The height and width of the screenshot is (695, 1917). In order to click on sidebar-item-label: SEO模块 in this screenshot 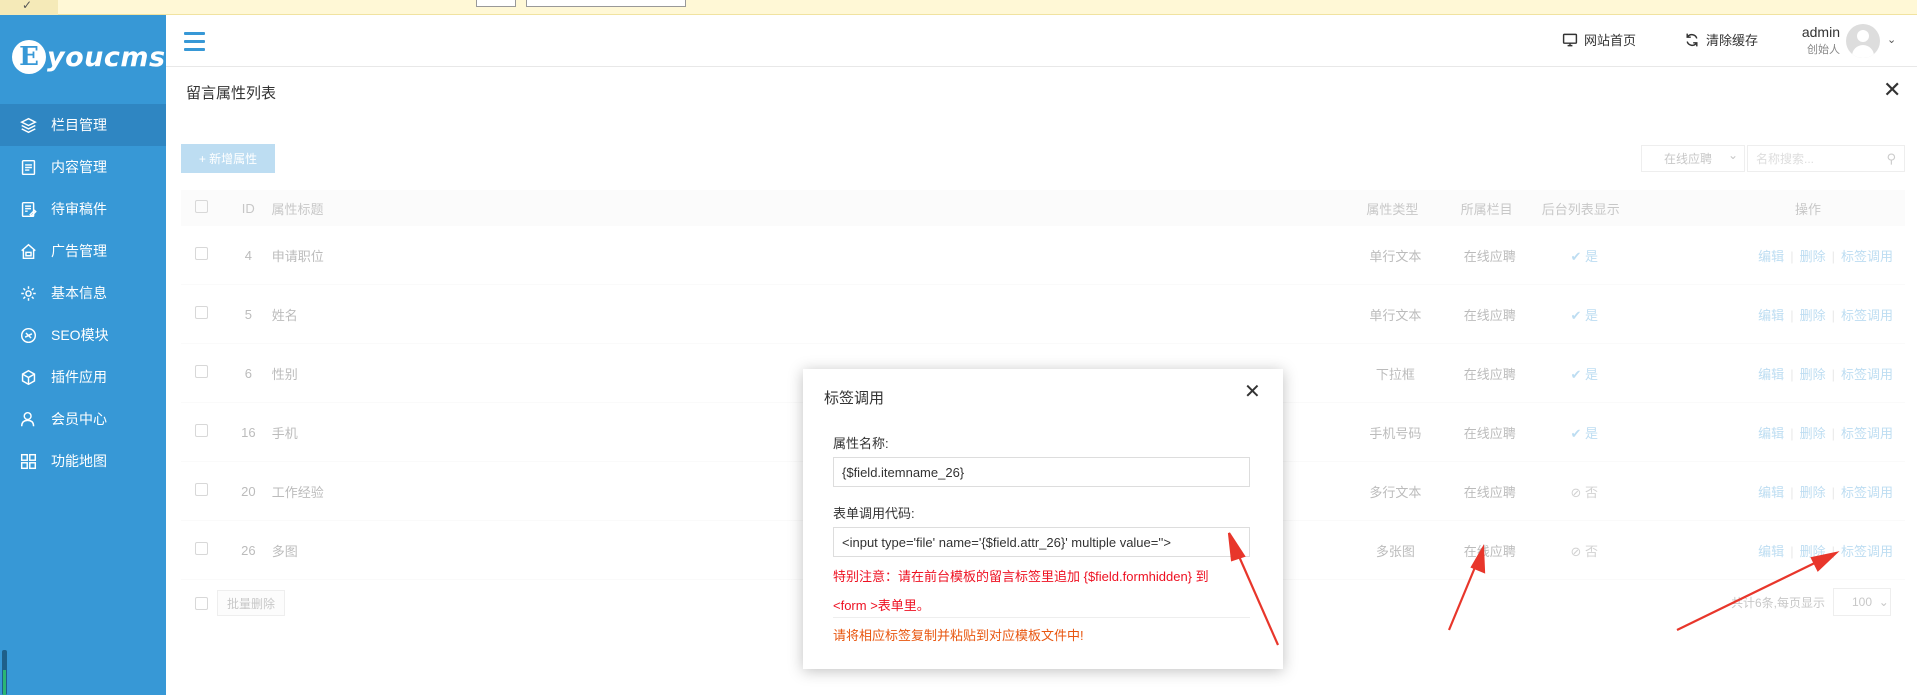, I will do `click(80, 335)`.